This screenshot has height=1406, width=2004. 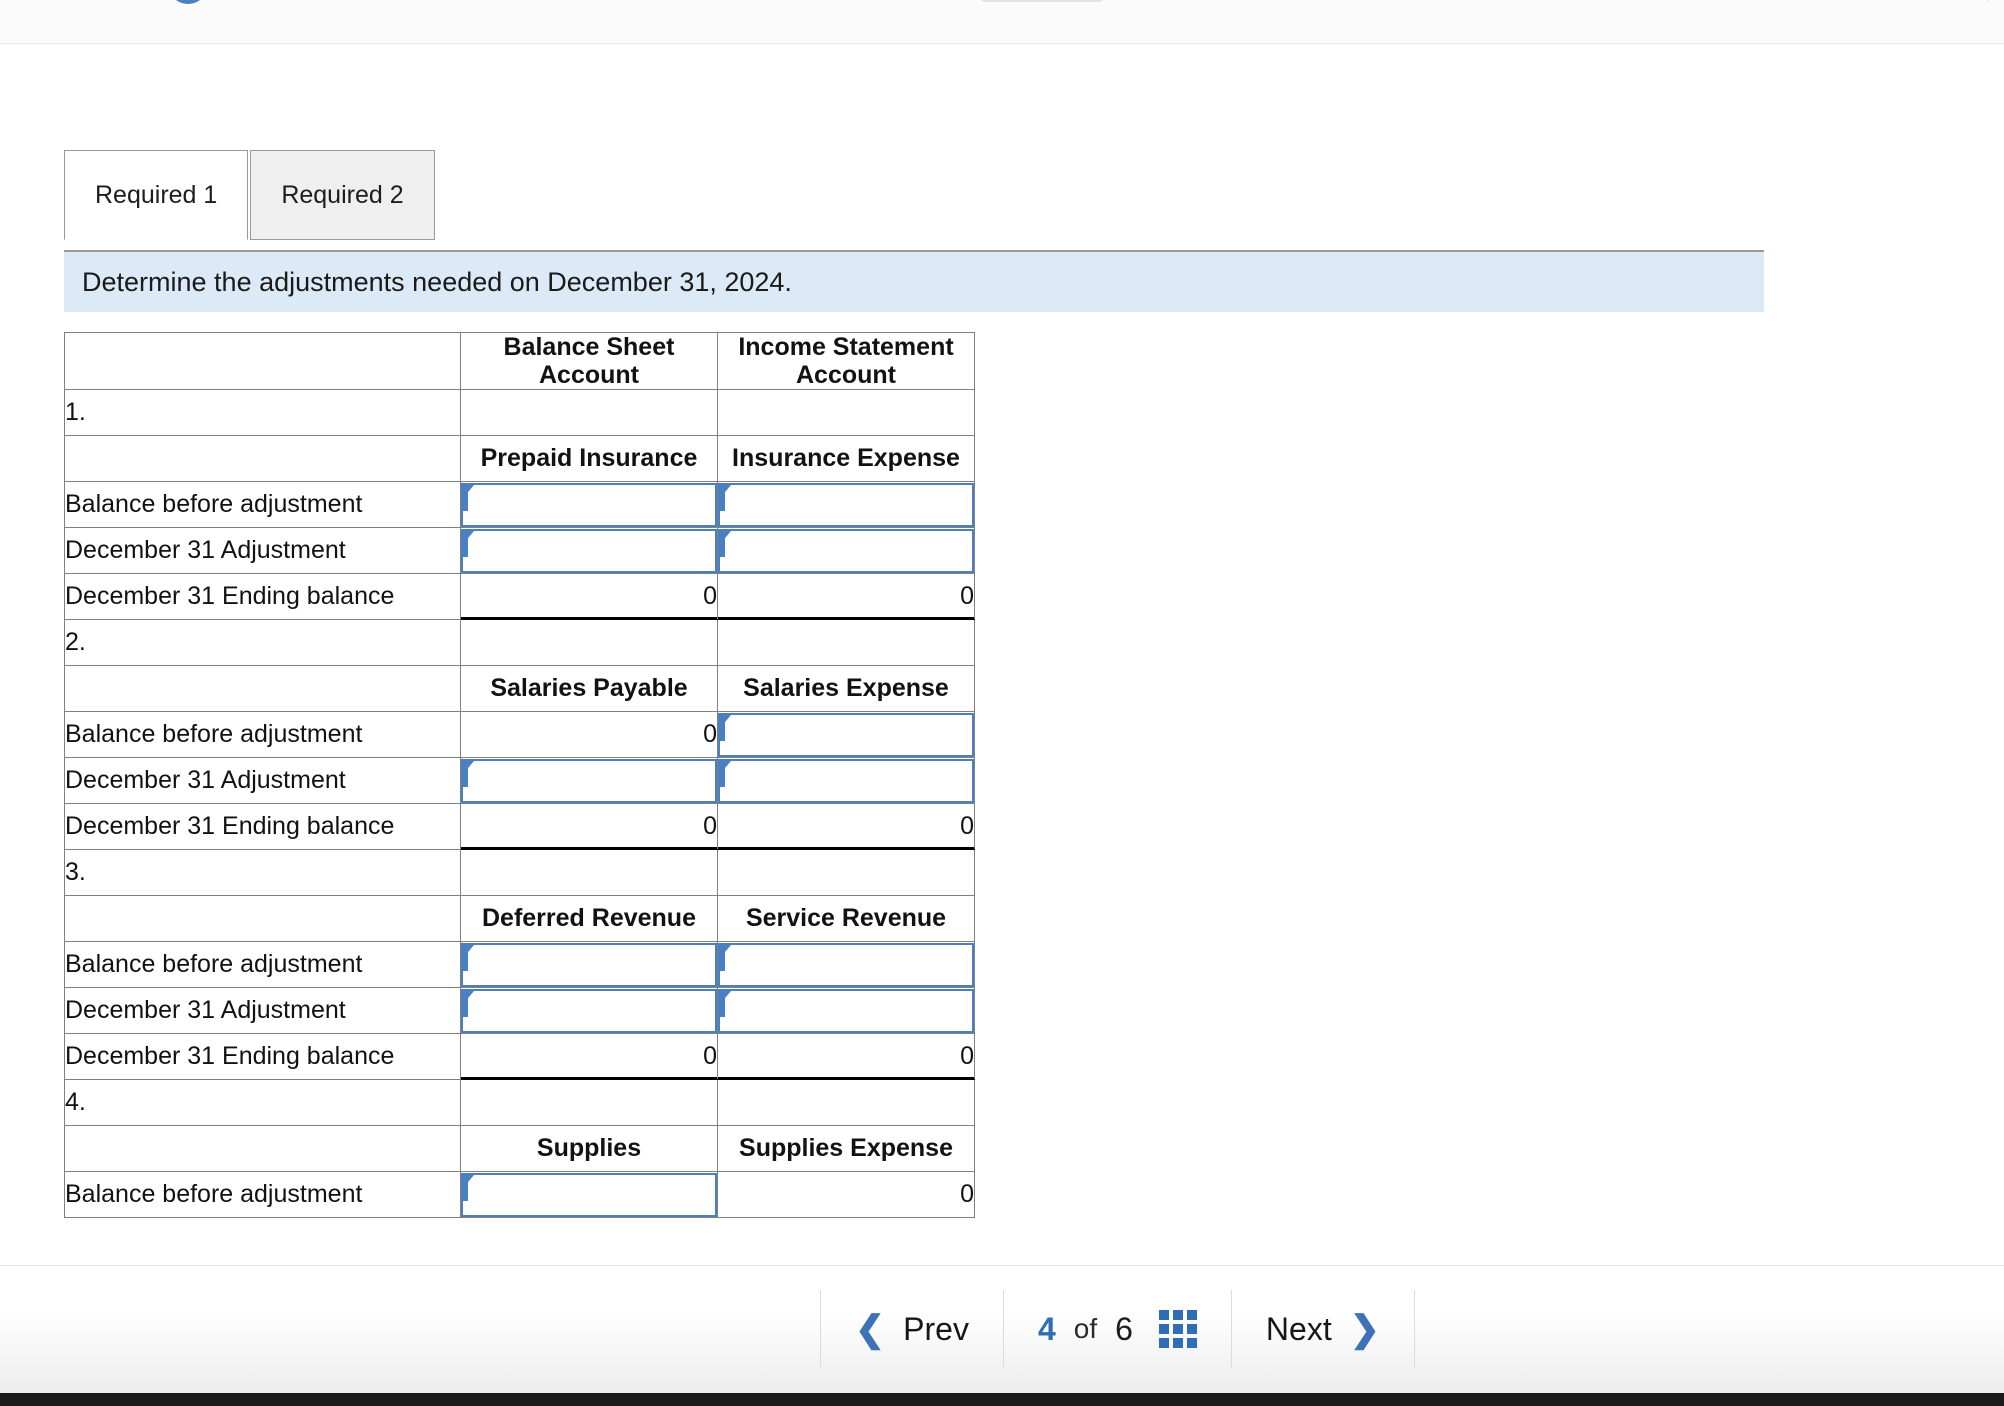 I want to click on account-names-row: Salaries Payable Salaries Expense, so click(x=519, y=688).